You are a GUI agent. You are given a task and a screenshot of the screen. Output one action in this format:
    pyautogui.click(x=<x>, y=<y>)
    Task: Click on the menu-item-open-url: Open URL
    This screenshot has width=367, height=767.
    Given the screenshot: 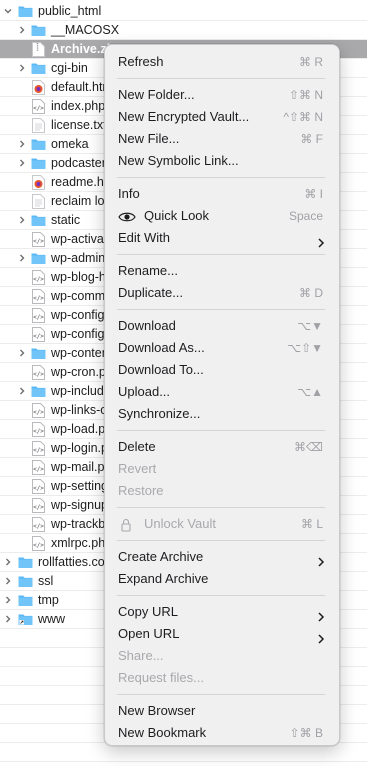 What is the action you would take?
    pyautogui.click(x=222, y=634)
    